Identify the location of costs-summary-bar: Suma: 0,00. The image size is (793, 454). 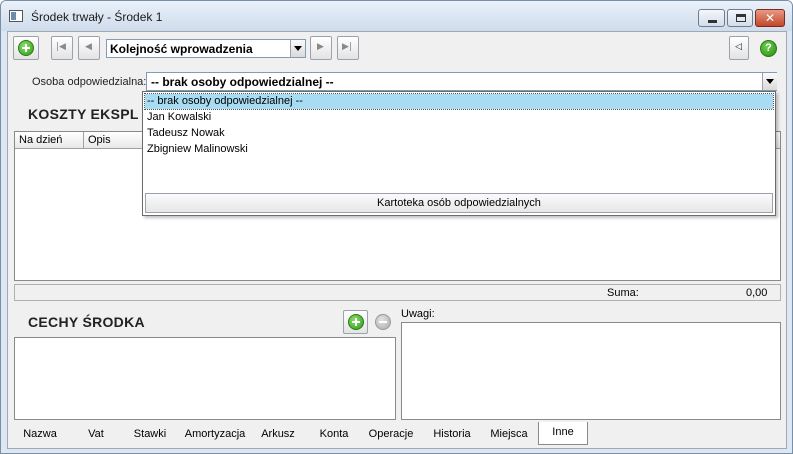
(397, 292).